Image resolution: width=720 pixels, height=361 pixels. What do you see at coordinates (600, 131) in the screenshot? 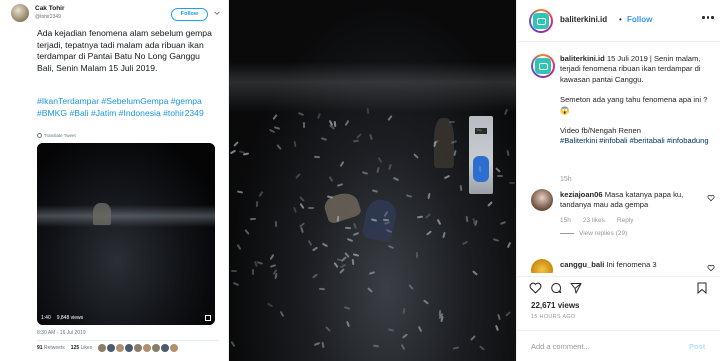
I see `caption-credit: Video fb/Nengah Renen` at bounding box center [600, 131].